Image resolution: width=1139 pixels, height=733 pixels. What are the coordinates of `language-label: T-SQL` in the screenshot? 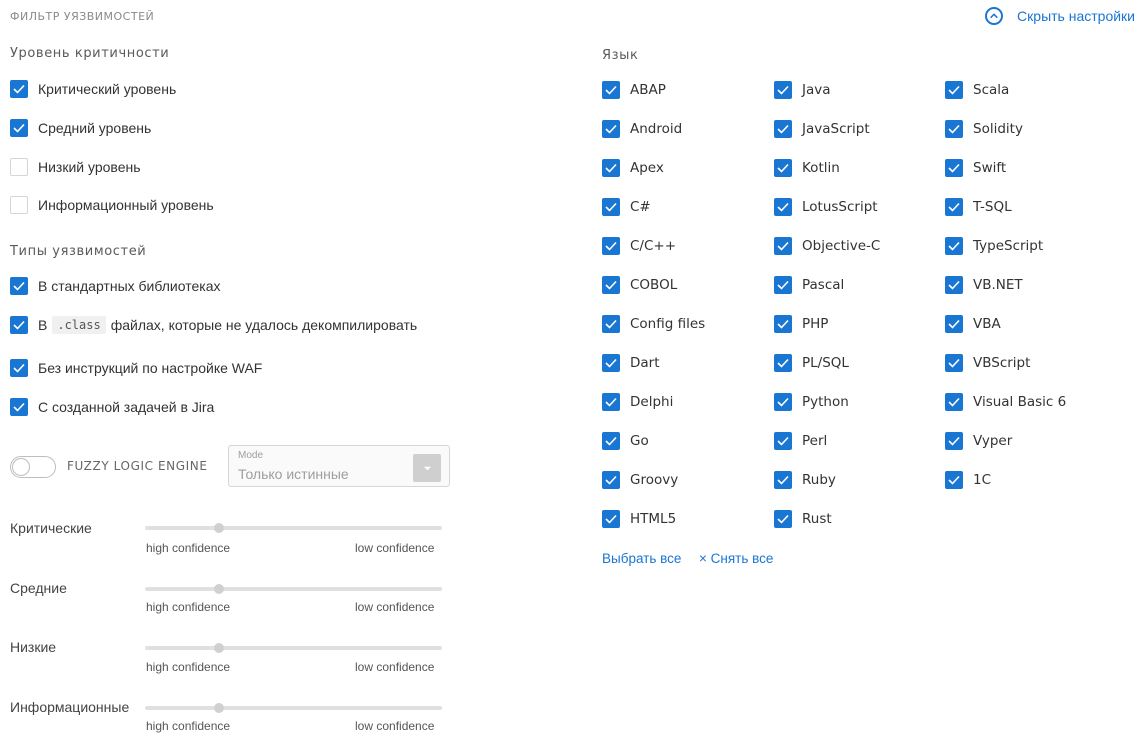 It's located at (992, 207).